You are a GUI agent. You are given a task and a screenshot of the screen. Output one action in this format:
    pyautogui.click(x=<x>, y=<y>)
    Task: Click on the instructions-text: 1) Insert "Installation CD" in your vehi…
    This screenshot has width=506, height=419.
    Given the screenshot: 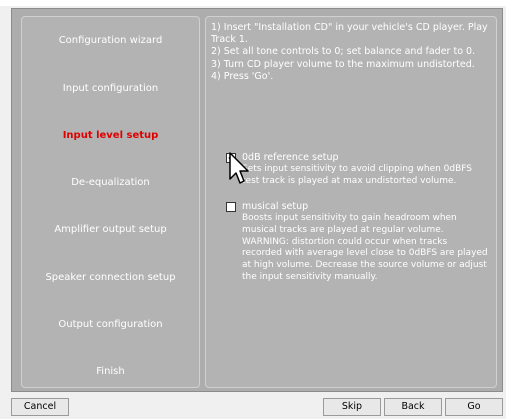 What is the action you would take?
    pyautogui.click(x=353, y=52)
    